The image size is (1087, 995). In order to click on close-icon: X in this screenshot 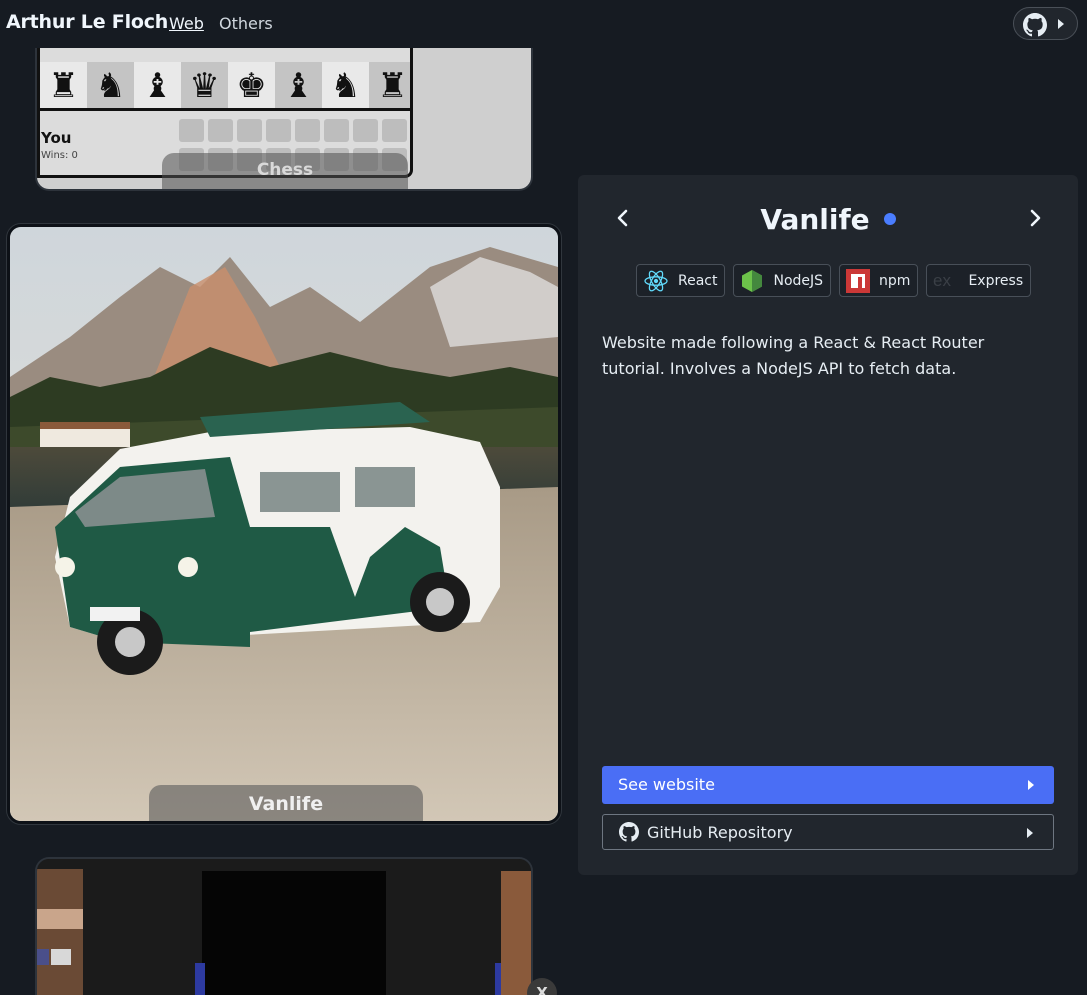, I will do `click(542, 986)`.